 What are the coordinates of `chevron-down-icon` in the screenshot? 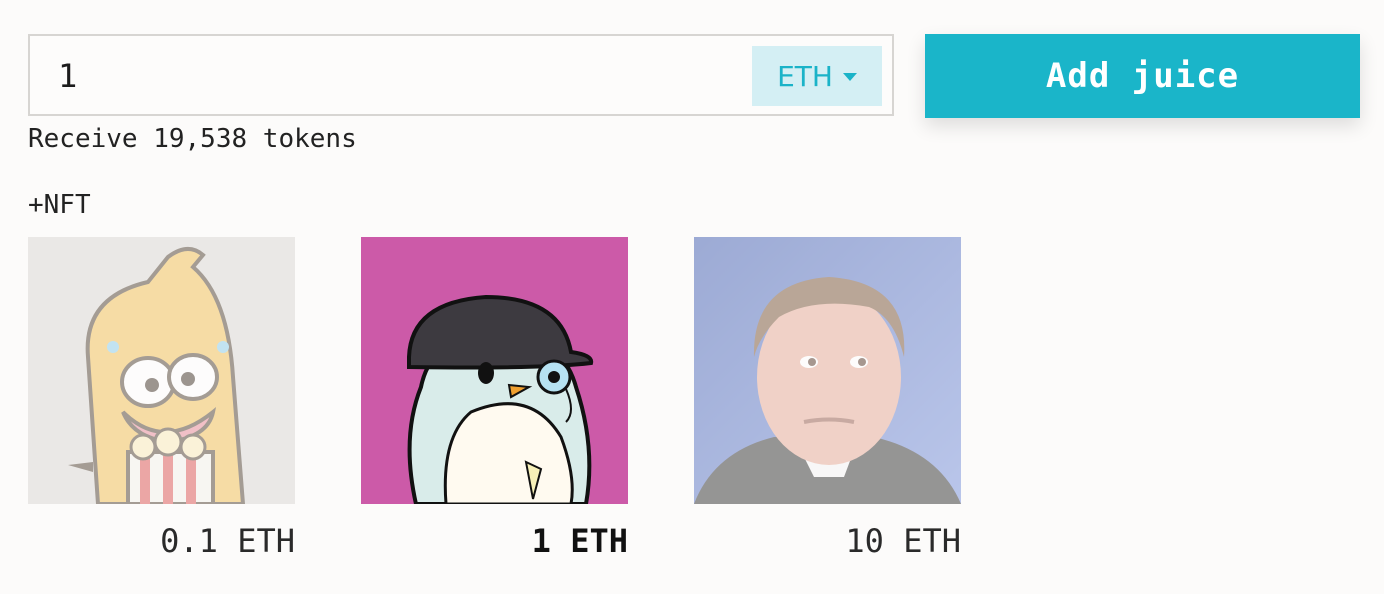 It's located at (849, 77).